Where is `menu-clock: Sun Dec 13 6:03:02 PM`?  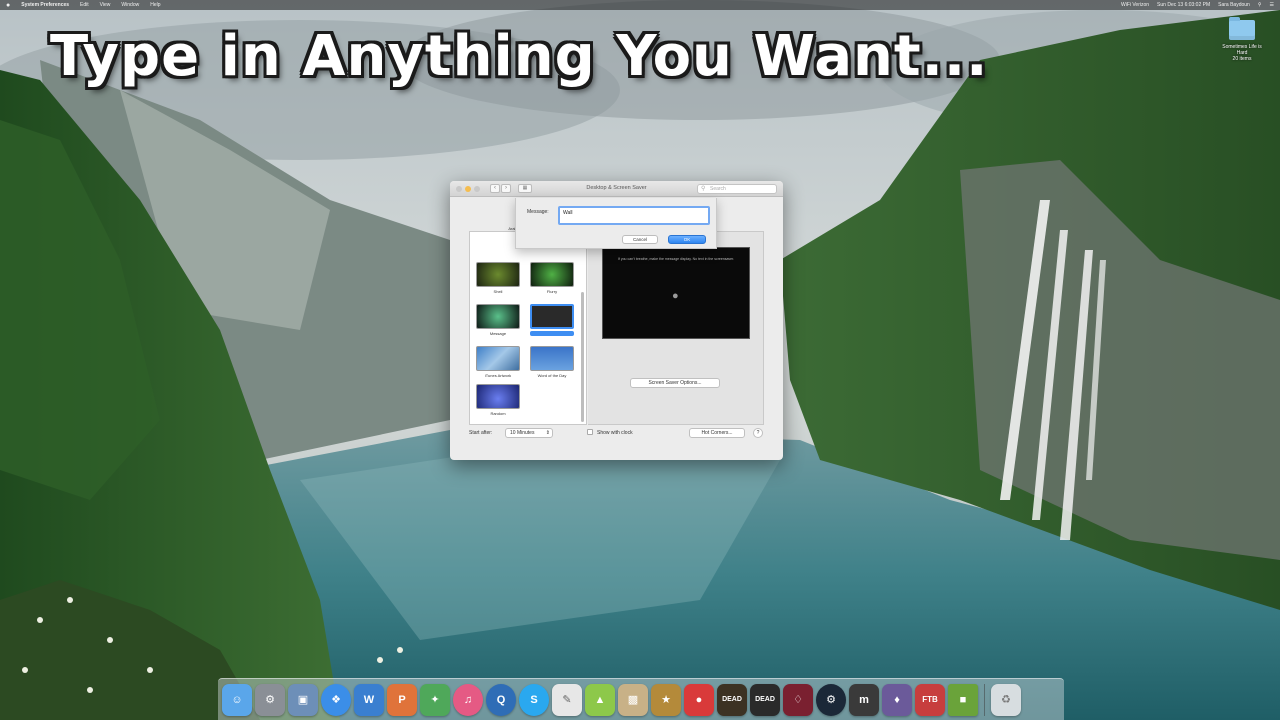
menu-clock: Sun Dec 13 6:03:02 PM is located at coordinates (1183, 5).